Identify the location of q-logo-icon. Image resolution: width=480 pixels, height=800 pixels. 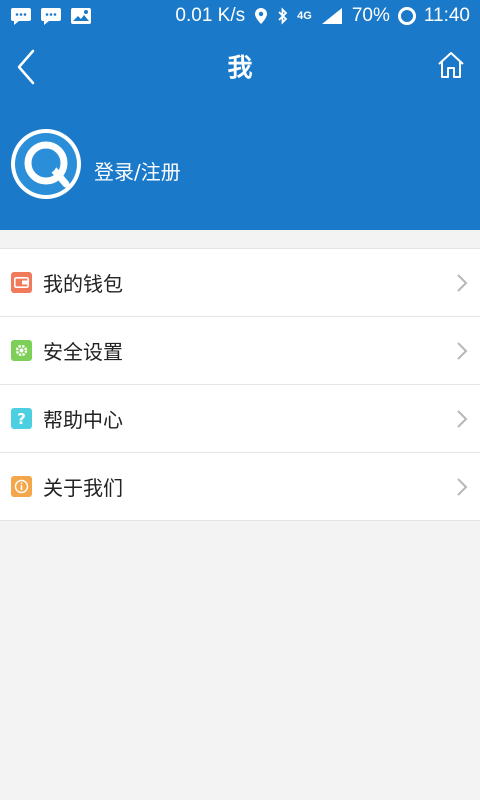
(46, 164).